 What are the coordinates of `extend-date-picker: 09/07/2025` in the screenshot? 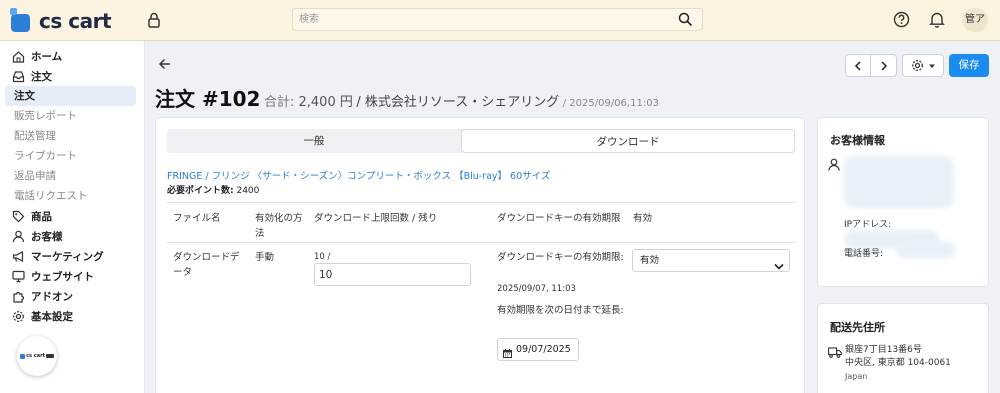 It's located at (538, 349).